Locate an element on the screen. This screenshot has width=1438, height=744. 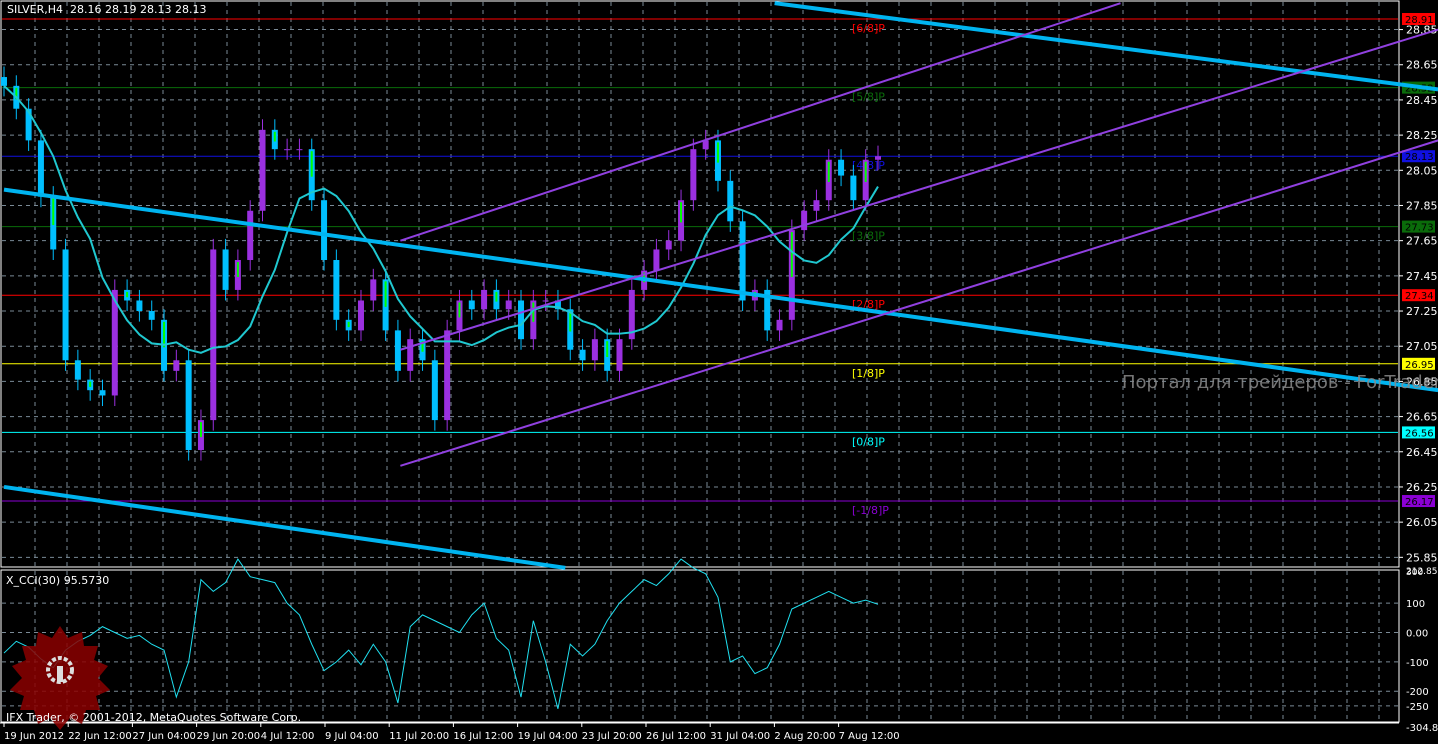
x-tick-label: 4 Jul 12:00 is located at coordinates (288, 736).